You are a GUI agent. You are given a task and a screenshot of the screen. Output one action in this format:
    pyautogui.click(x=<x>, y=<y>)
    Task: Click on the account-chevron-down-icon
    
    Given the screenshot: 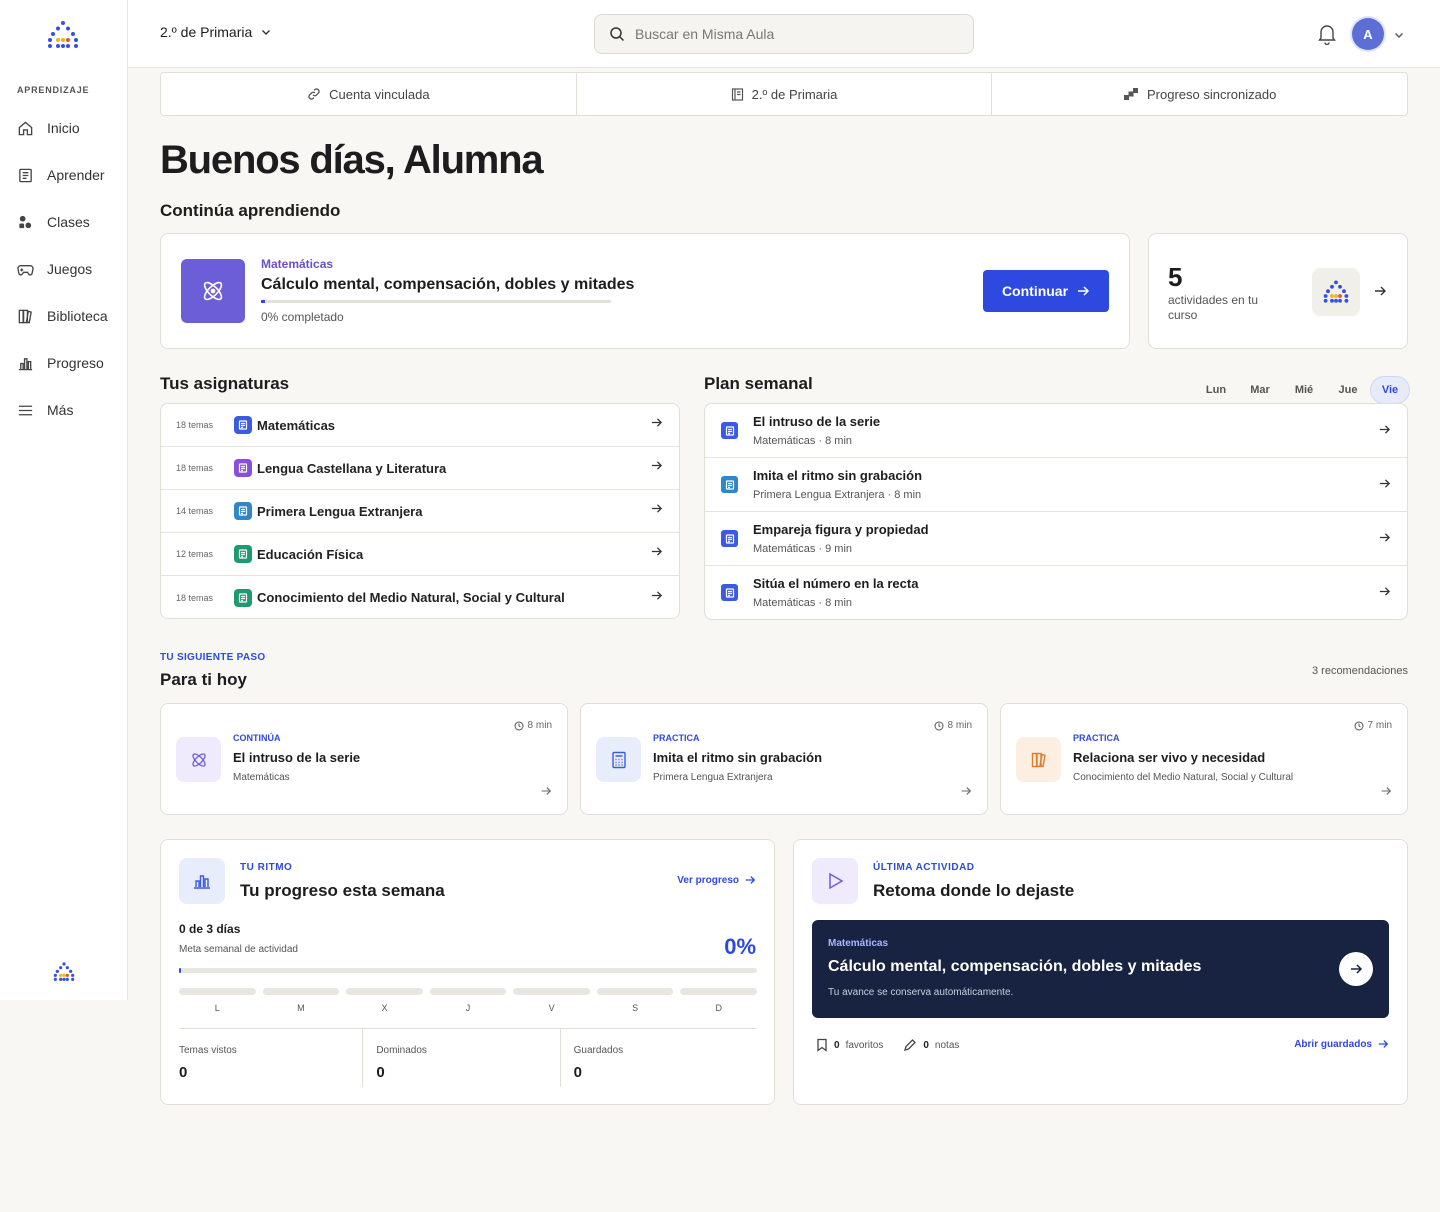 What is the action you would take?
    pyautogui.click(x=1399, y=37)
    